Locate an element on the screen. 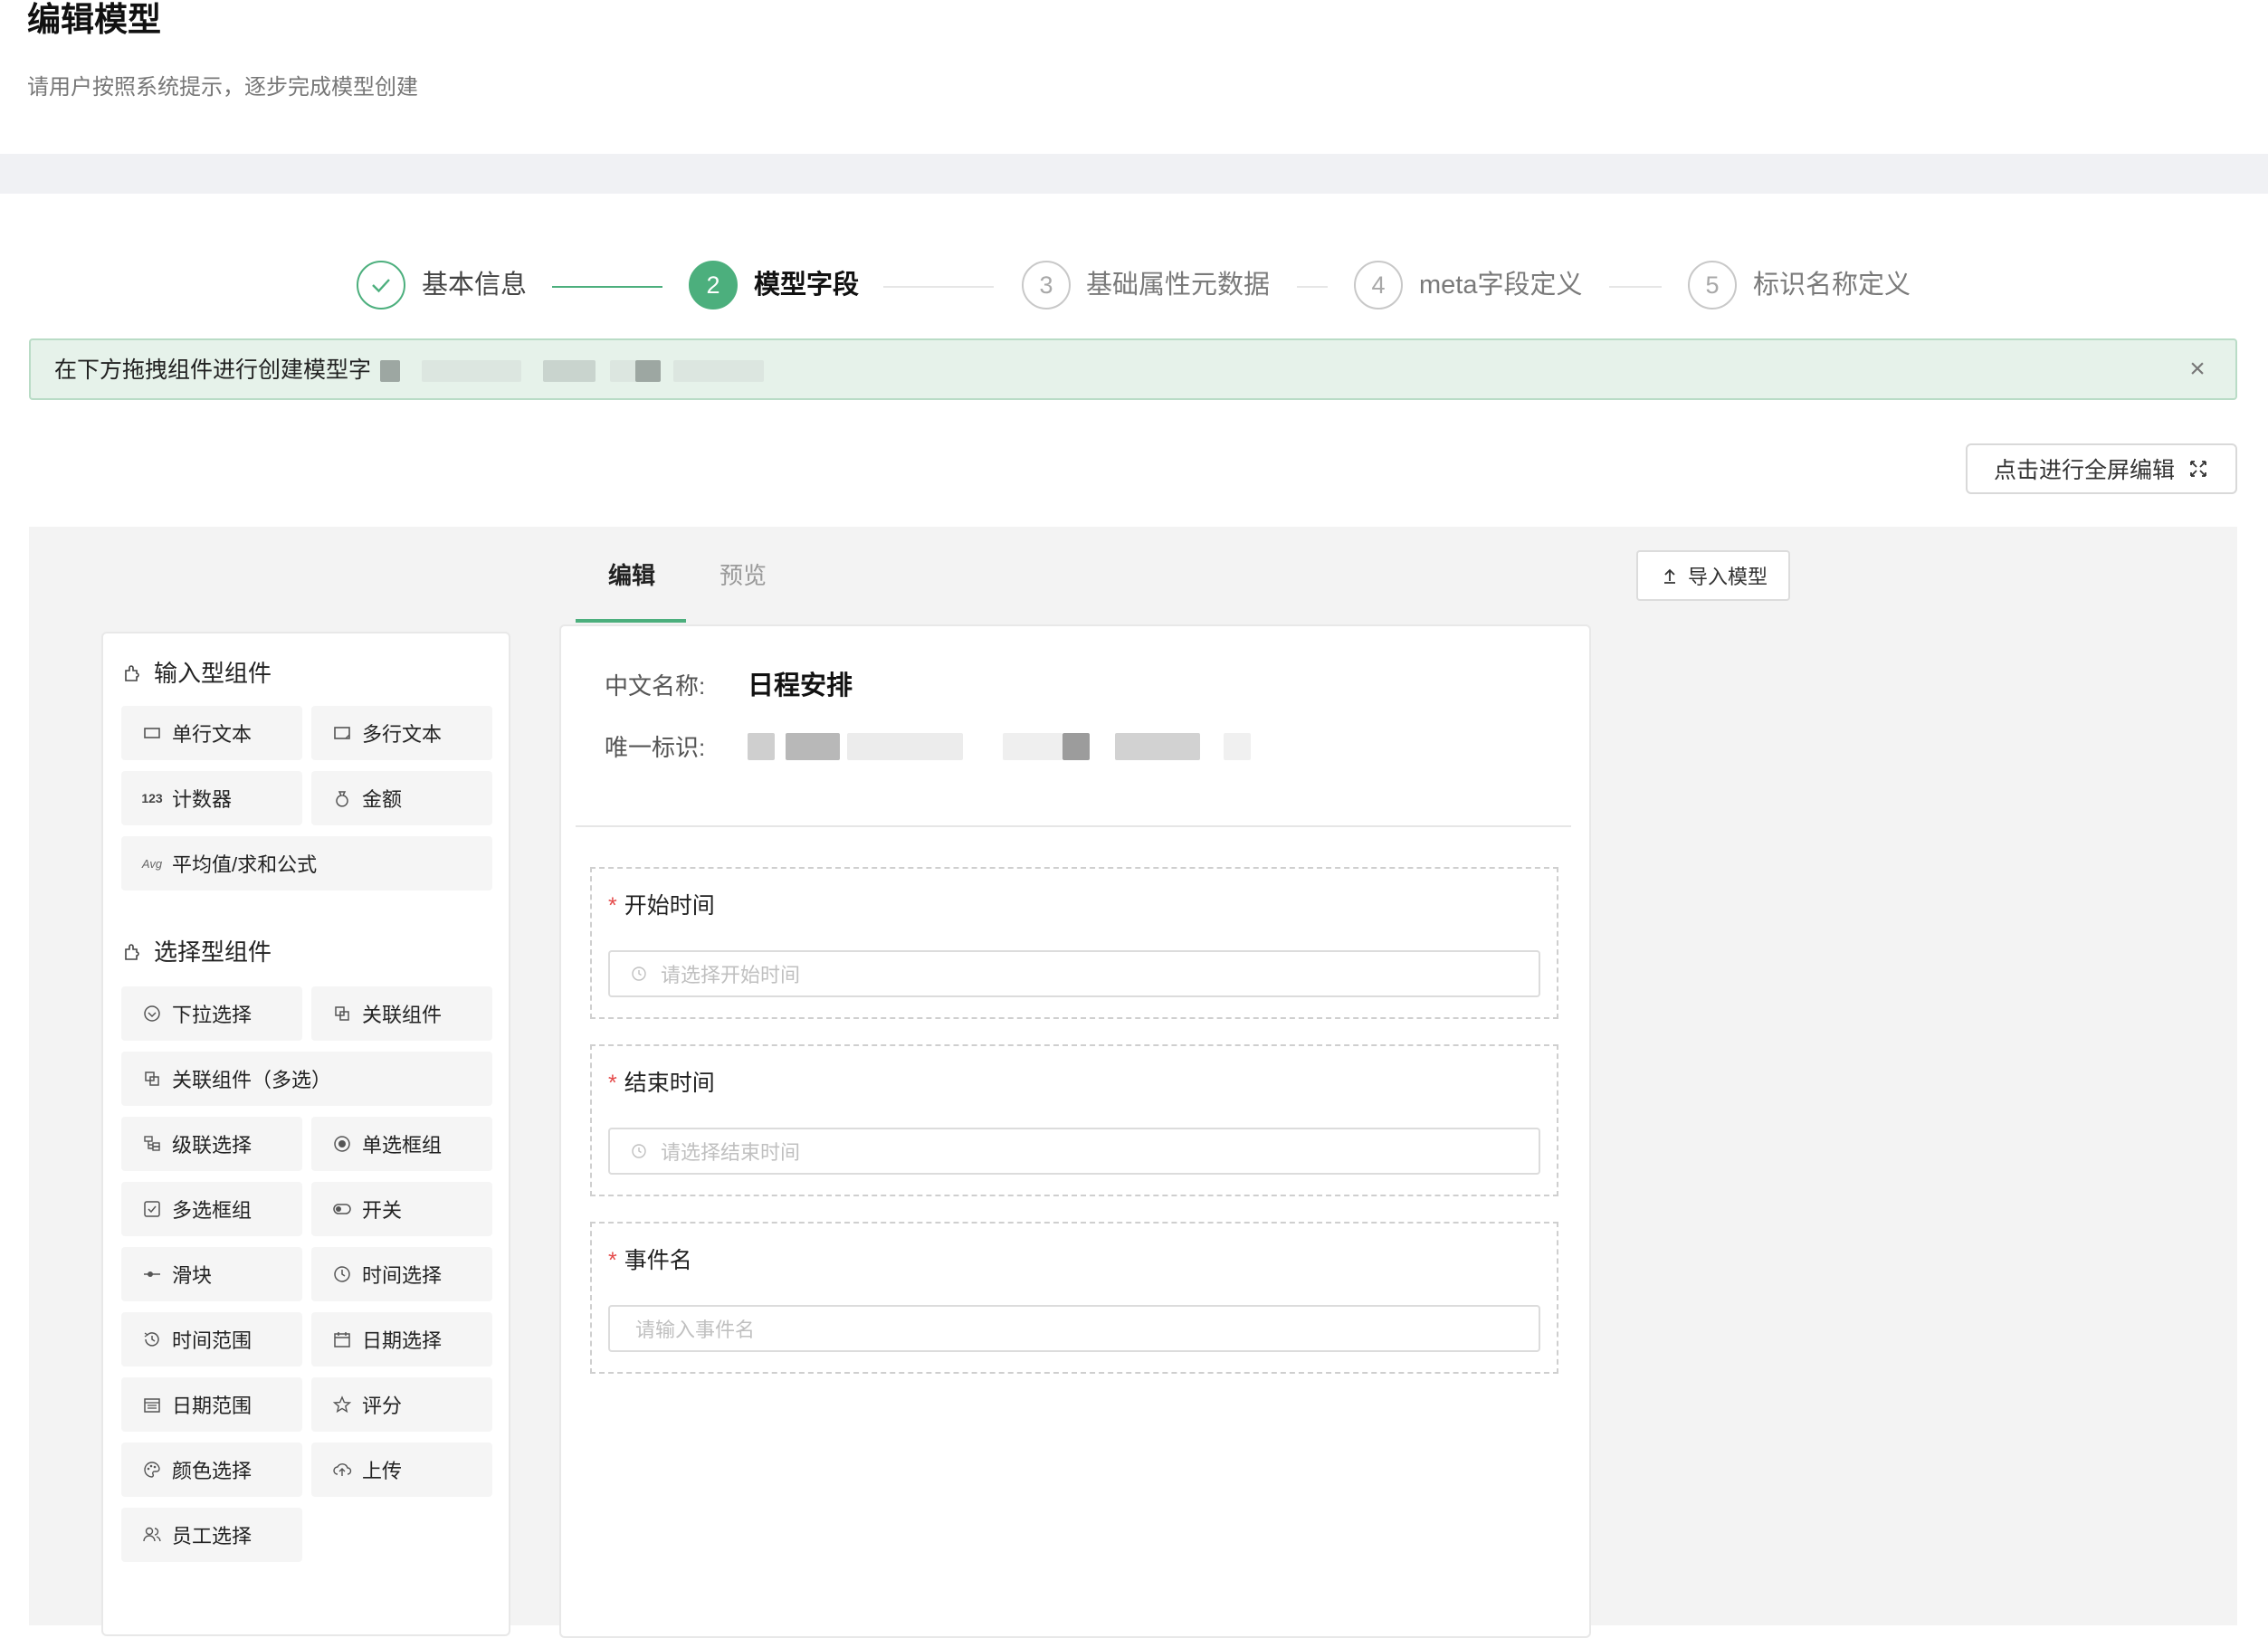 This screenshot has width=2268, height=1638. comp-label: 金额 is located at coordinates (383, 799).